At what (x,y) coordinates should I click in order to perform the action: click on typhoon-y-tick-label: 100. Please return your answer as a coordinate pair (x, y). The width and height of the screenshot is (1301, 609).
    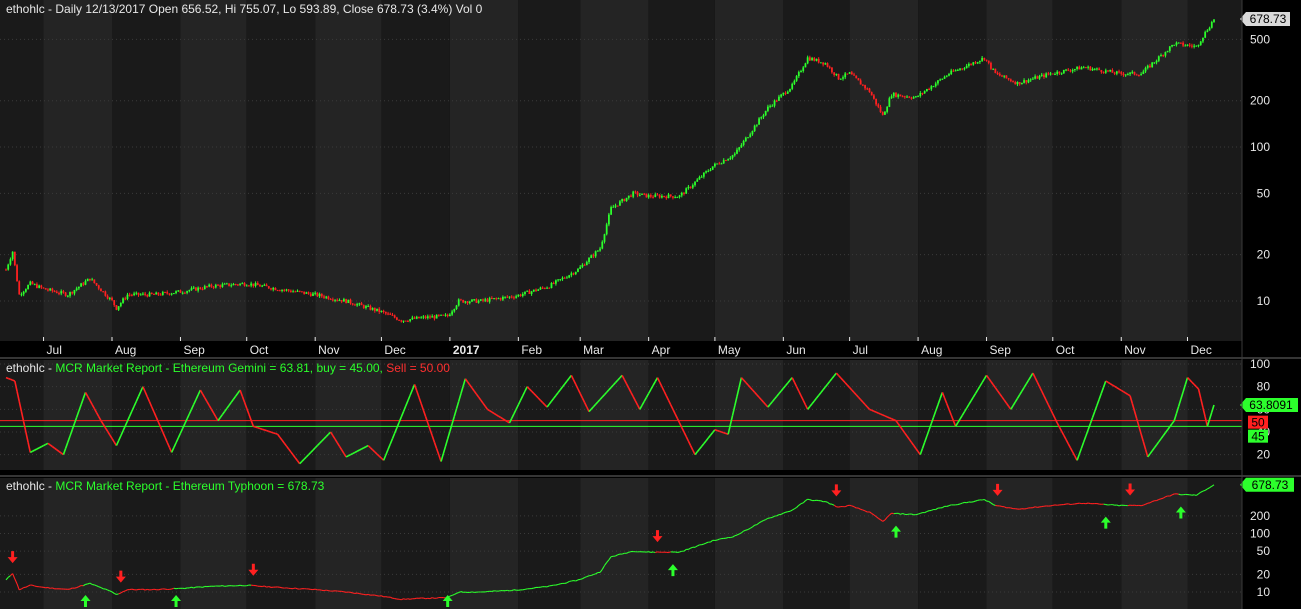
    Looking at the image, I should click on (1260, 533).